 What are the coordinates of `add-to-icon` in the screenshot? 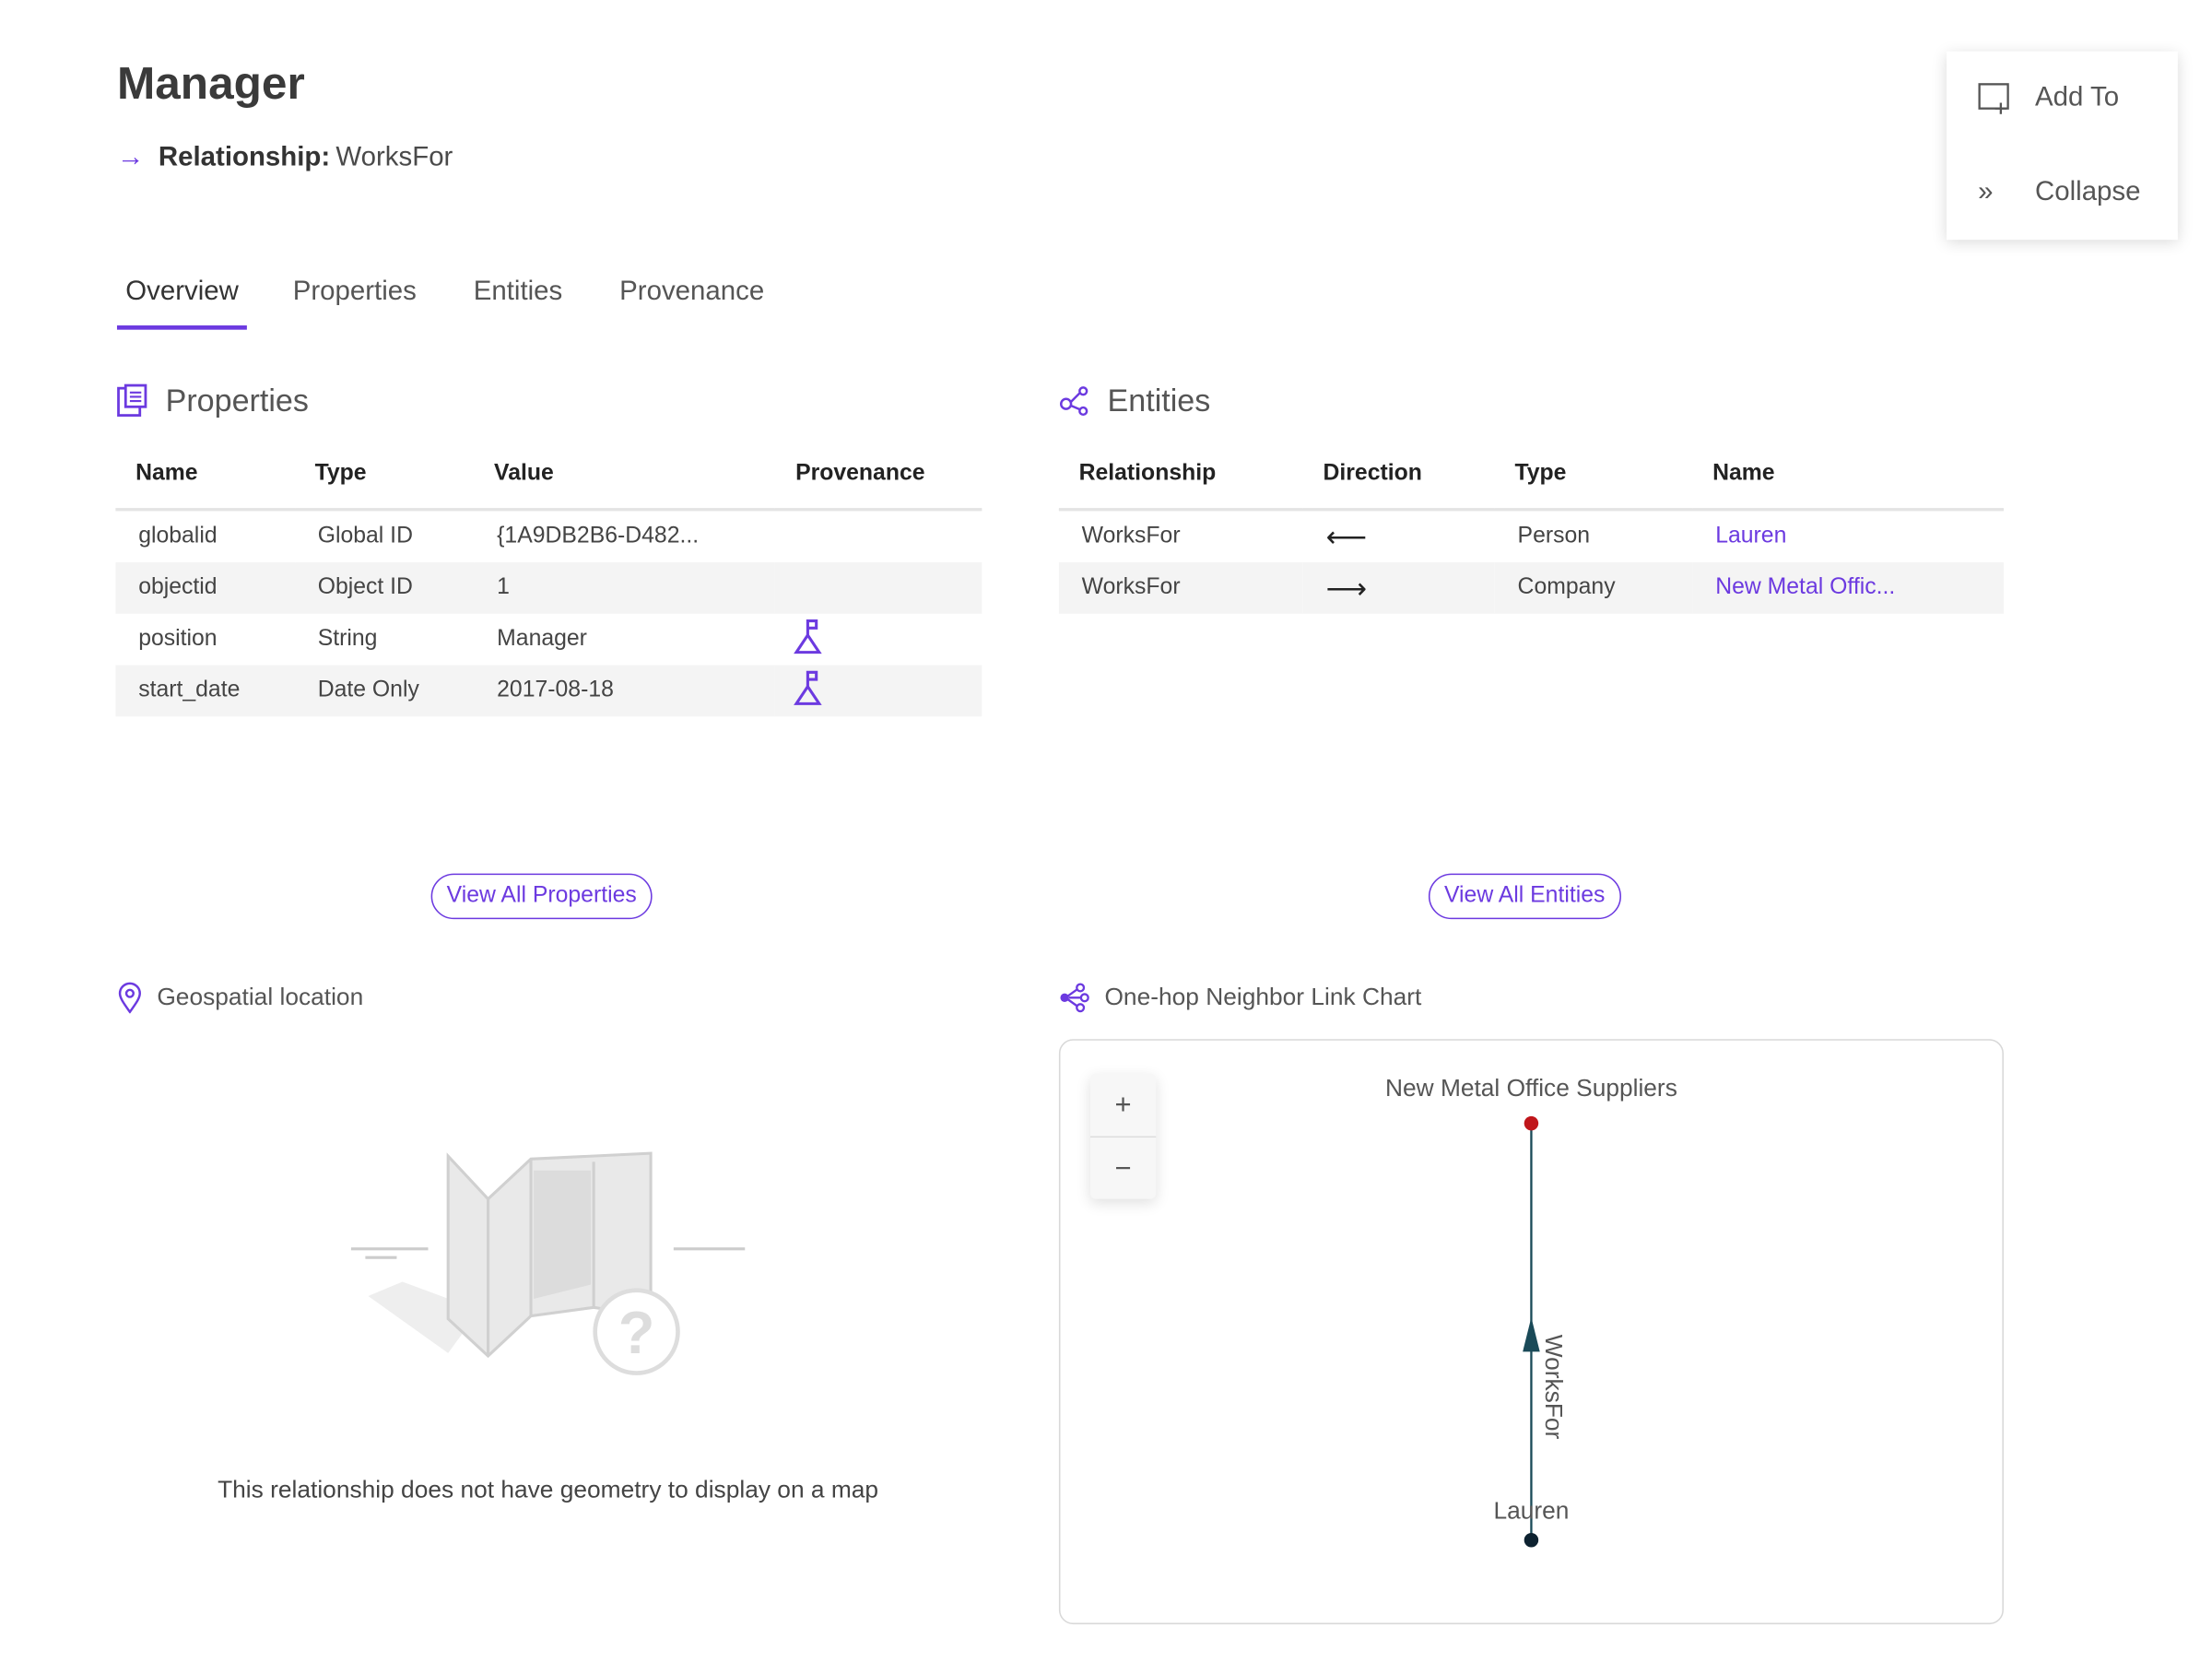 It's located at (1993, 99).